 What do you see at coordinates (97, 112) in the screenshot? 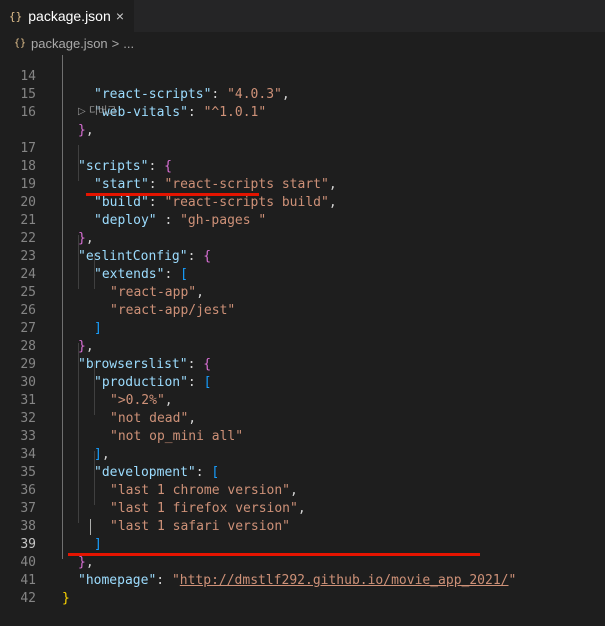
I see `debug-codelens: ▷ 디버그` at bounding box center [97, 112].